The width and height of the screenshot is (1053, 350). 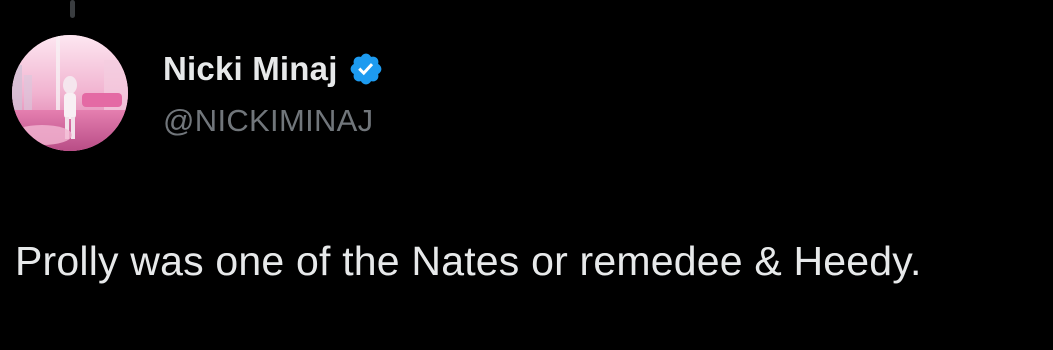 I want to click on avatar, so click(x=70, y=93).